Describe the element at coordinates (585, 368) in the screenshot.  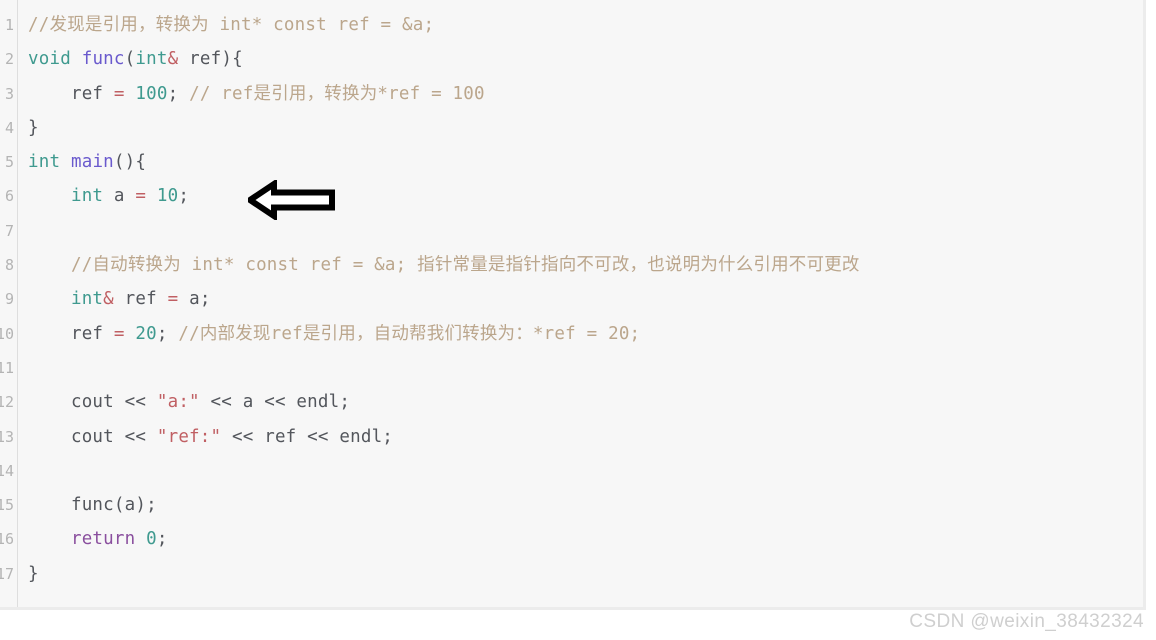
I see `code-line-11-blank` at that location.